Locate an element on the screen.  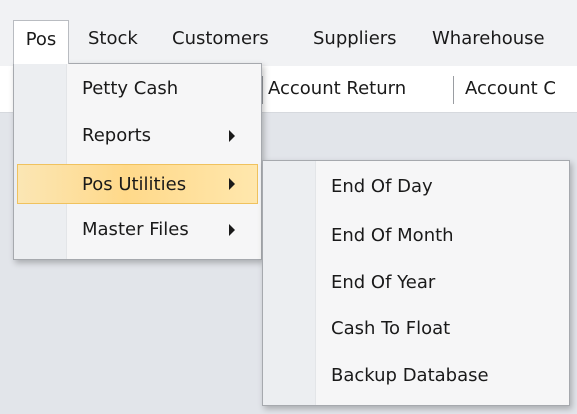
menu-item-end-of-day: End Of Day is located at coordinates (416, 187).